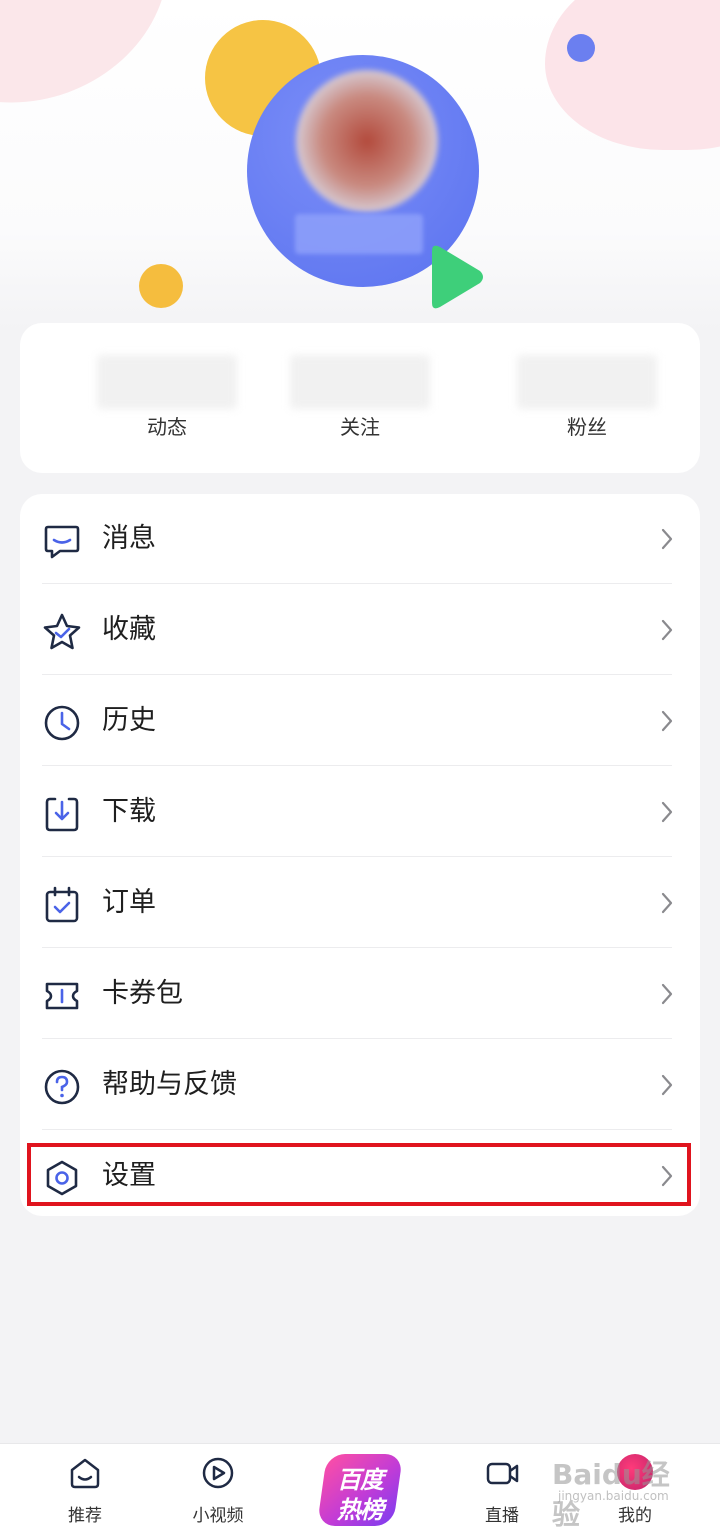 The image size is (720, 1527). Describe the element at coordinates (360, 721) in the screenshot. I see `menu-item-history: 历史` at that location.